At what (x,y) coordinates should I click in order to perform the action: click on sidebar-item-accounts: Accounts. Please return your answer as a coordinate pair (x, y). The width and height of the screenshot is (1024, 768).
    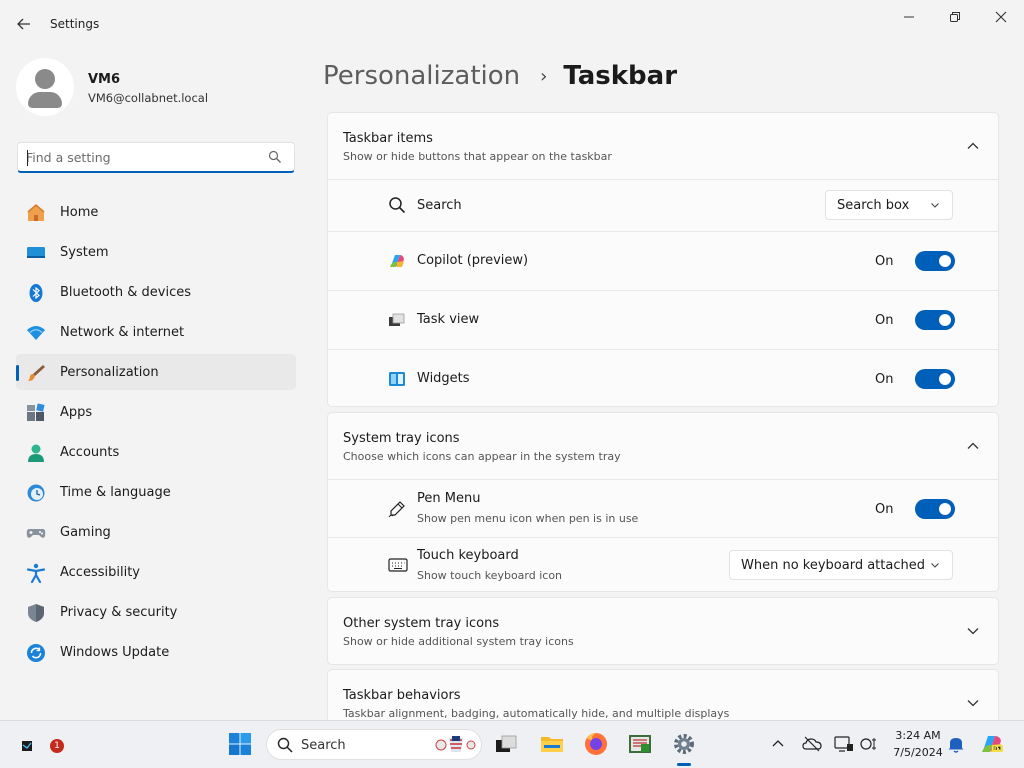
    Looking at the image, I should click on (156, 452).